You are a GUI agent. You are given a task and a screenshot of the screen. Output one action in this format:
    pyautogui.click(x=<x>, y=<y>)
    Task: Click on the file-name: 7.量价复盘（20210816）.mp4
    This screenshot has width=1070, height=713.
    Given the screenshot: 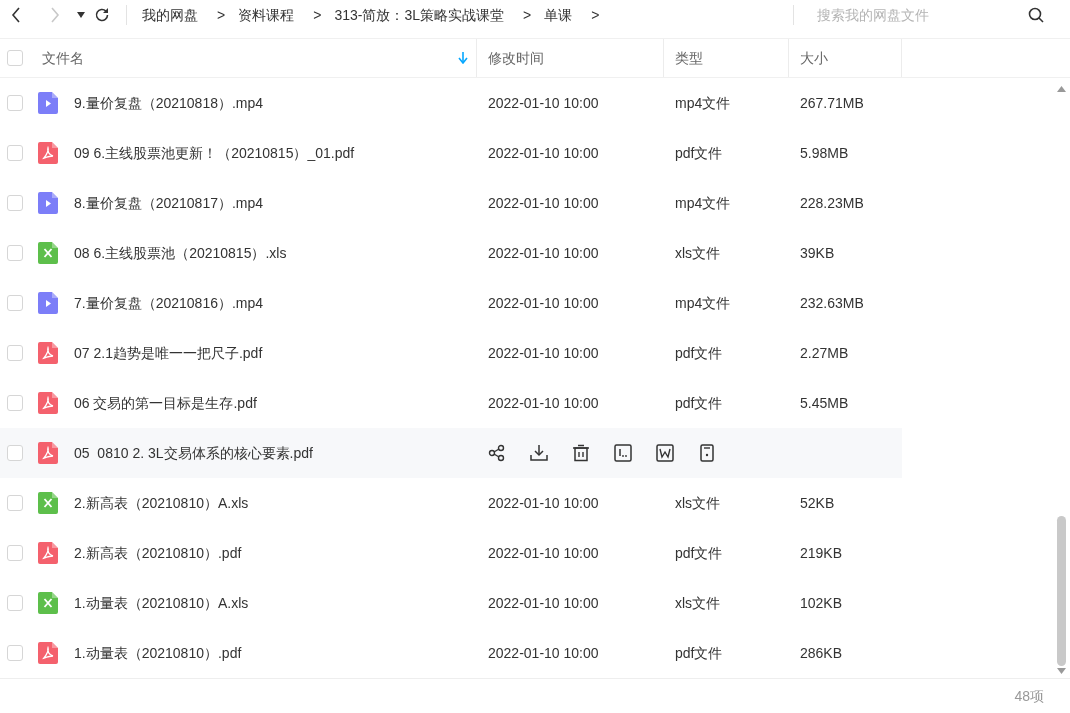 What is the action you would take?
    pyautogui.click(x=169, y=303)
    